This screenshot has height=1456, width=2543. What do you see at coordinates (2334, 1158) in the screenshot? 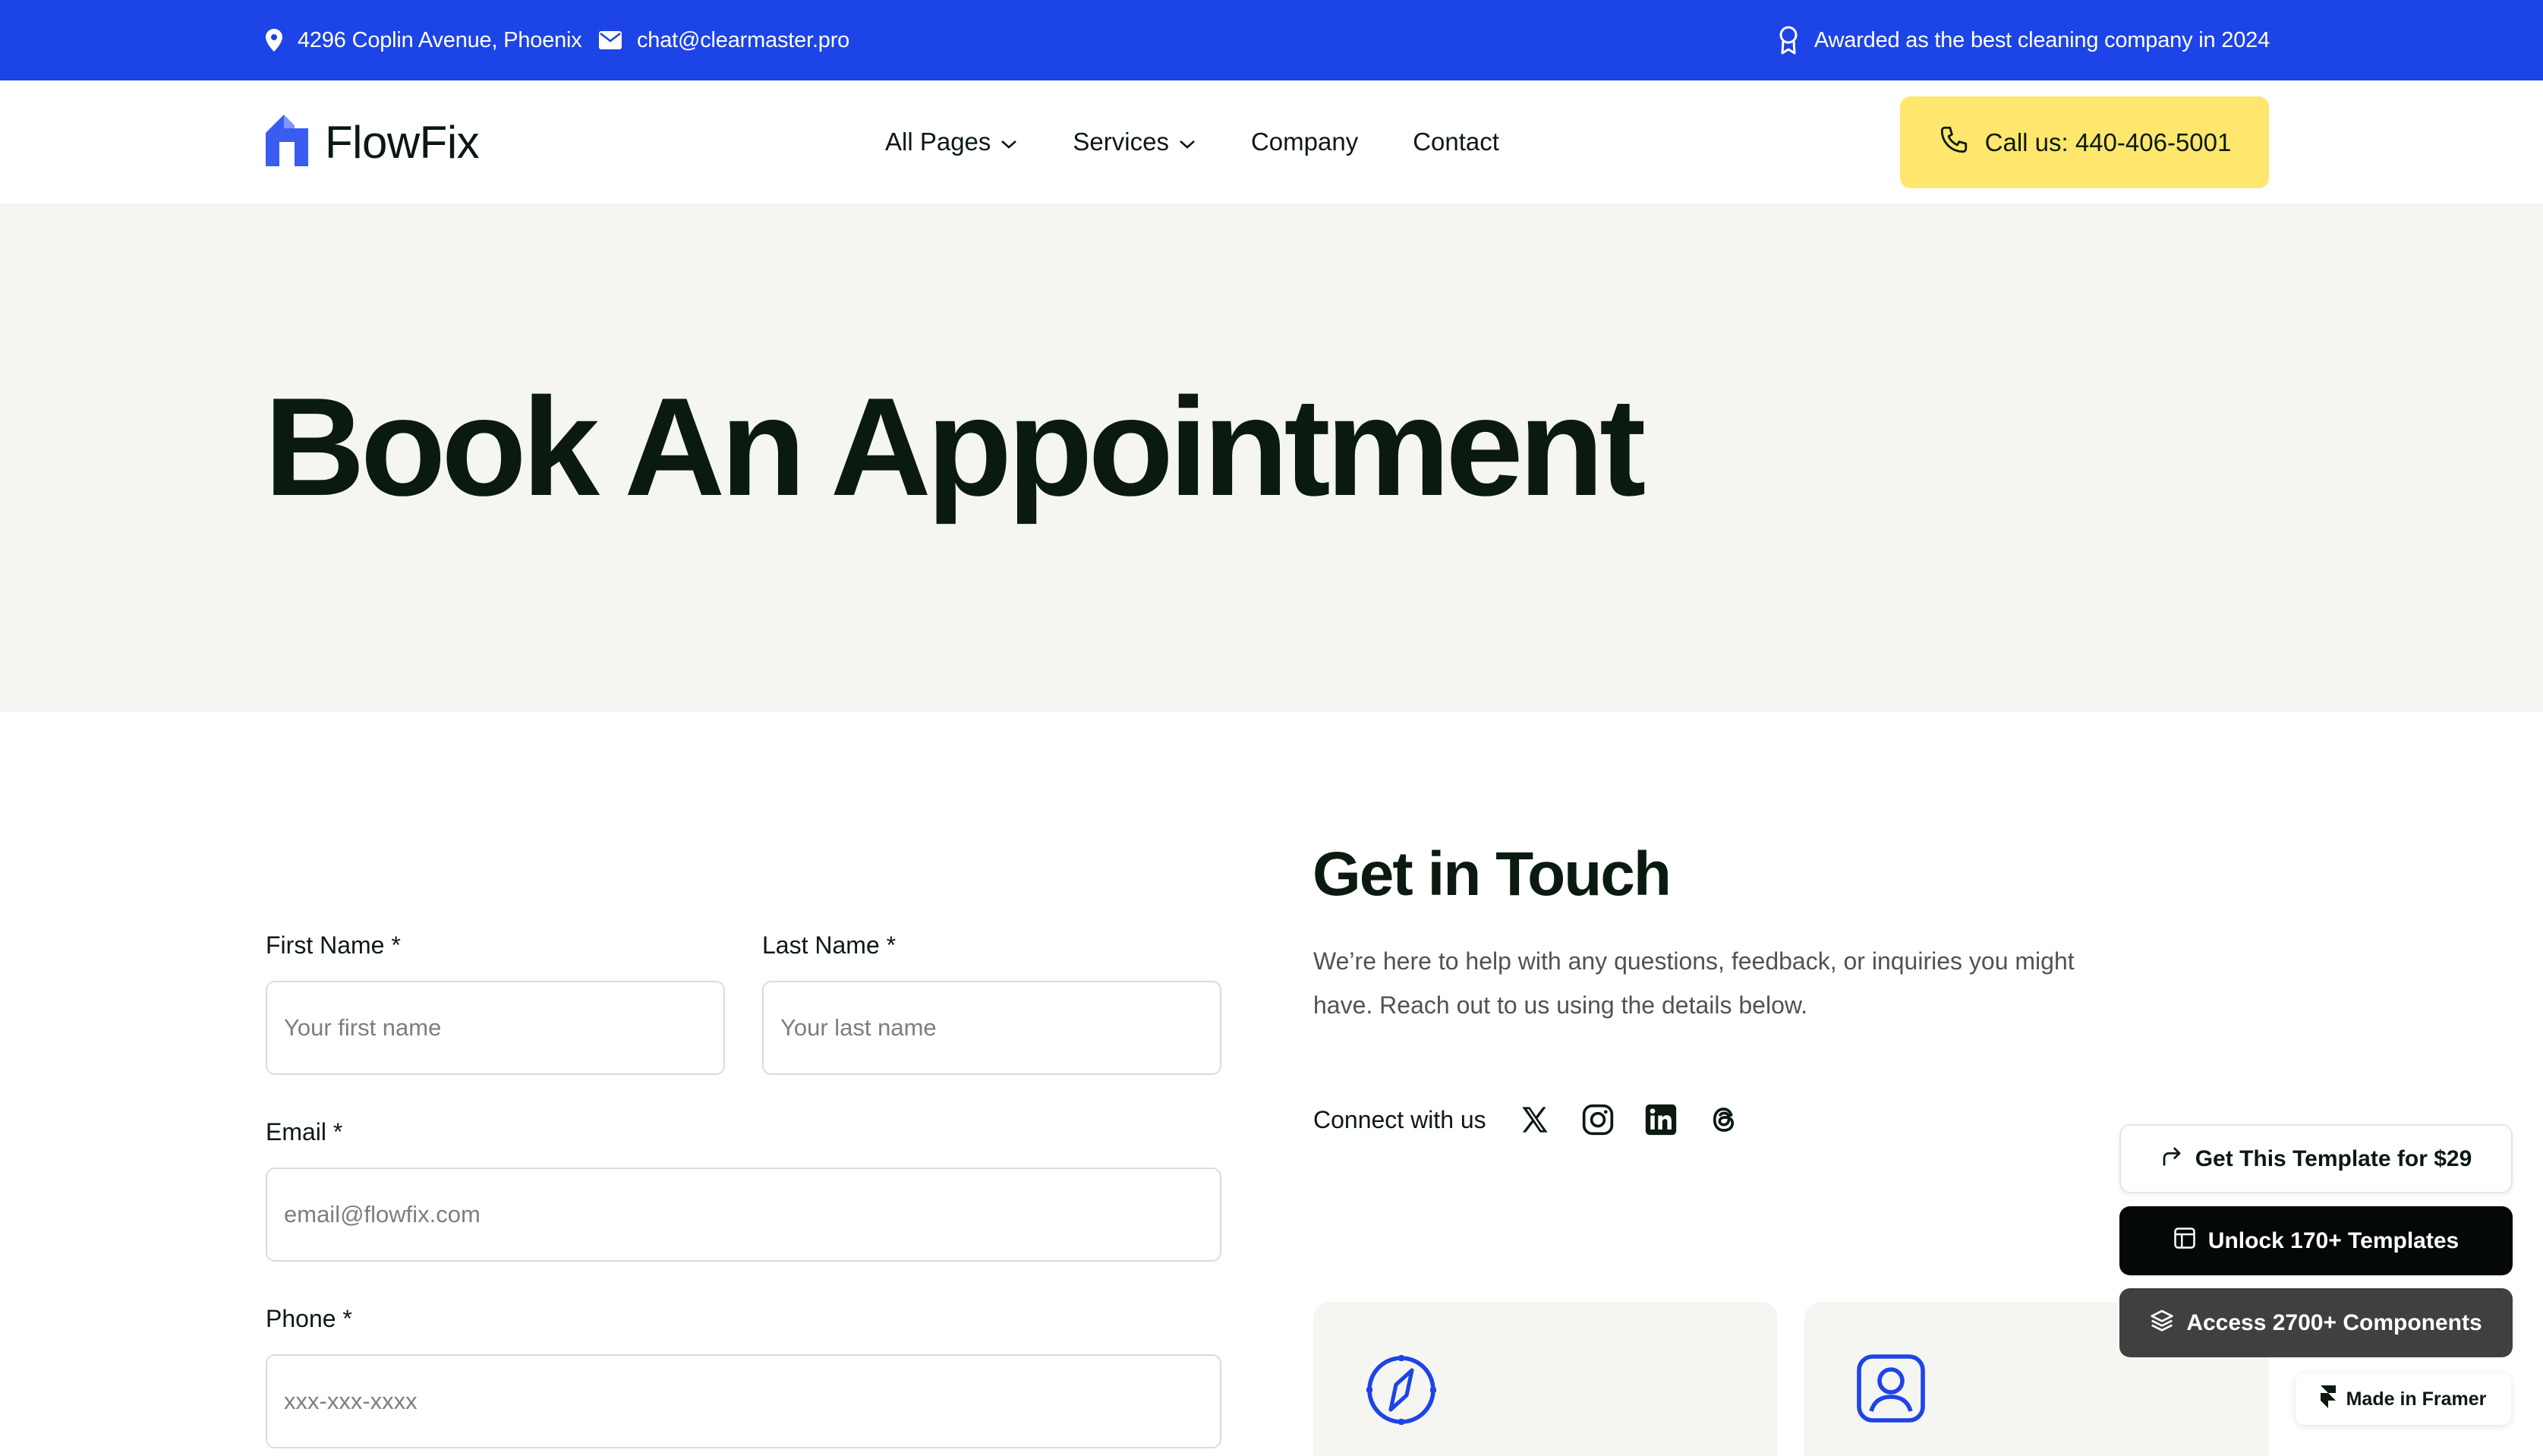
I see `get-template-label: Get This Template for $29` at bounding box center [2334, 1158].